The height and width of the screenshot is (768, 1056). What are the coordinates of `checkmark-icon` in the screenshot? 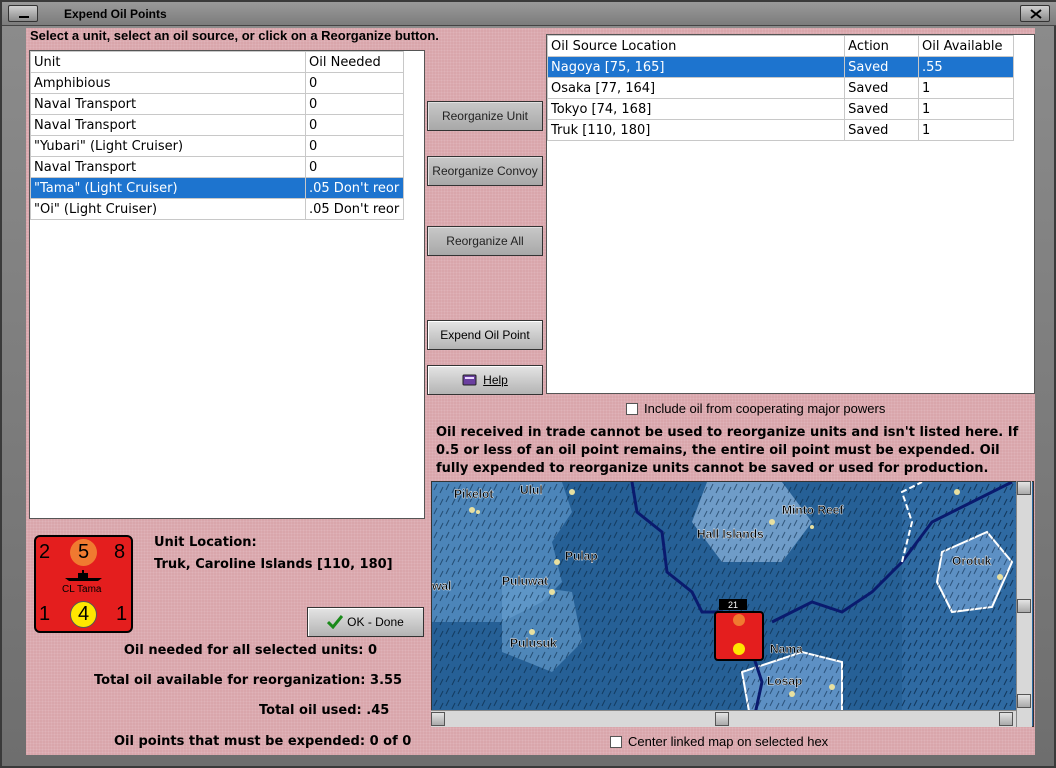 It's located at (335, 622).